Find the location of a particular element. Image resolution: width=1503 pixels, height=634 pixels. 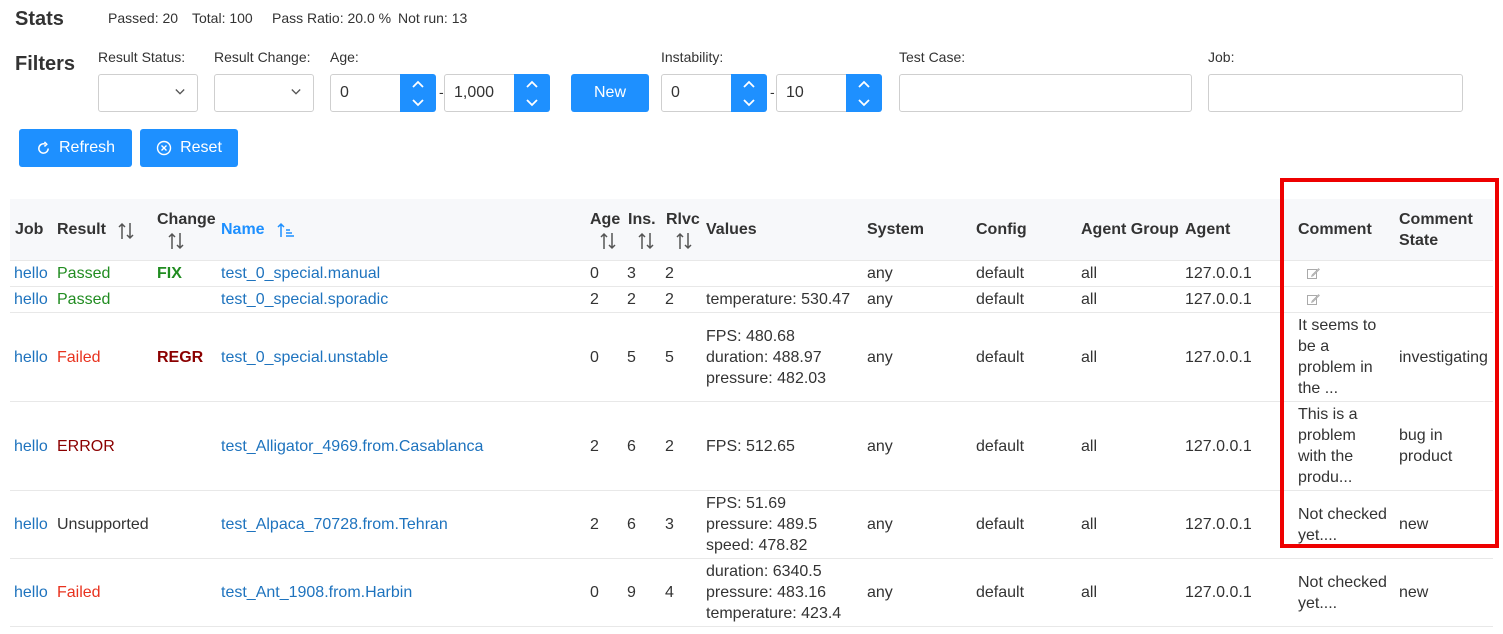

col-agent: Agent is located at coordinates (1208, 229).